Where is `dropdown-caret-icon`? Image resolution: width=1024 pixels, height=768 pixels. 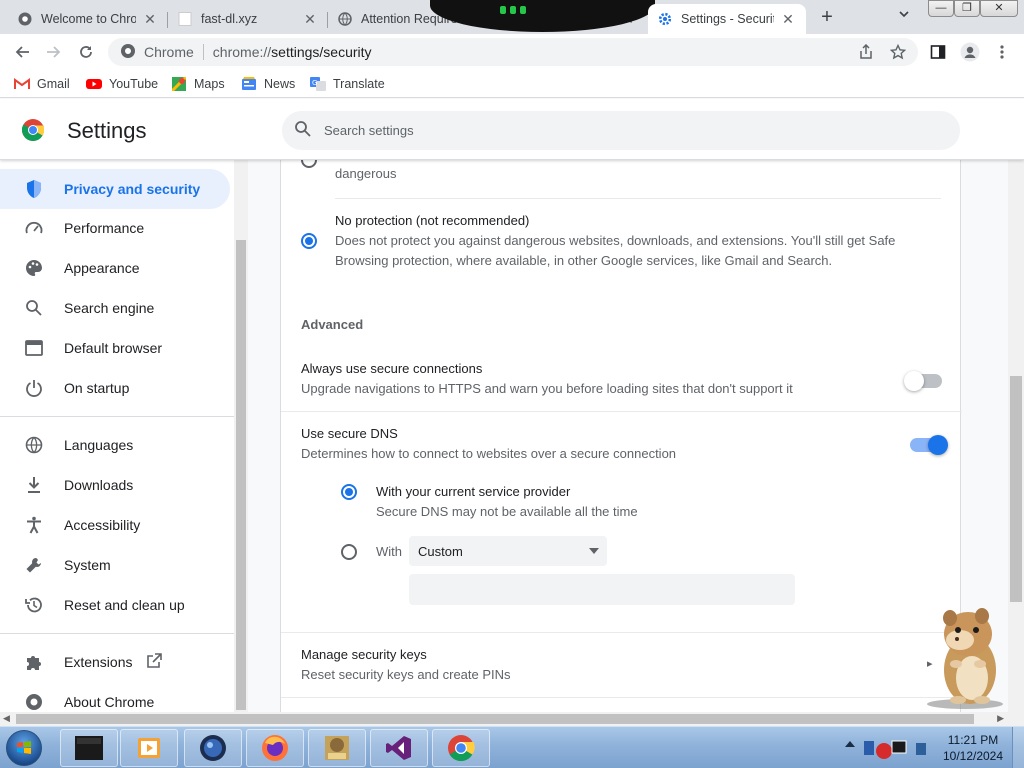 dropdown-caret-icon is located at coordinates (594, 551).